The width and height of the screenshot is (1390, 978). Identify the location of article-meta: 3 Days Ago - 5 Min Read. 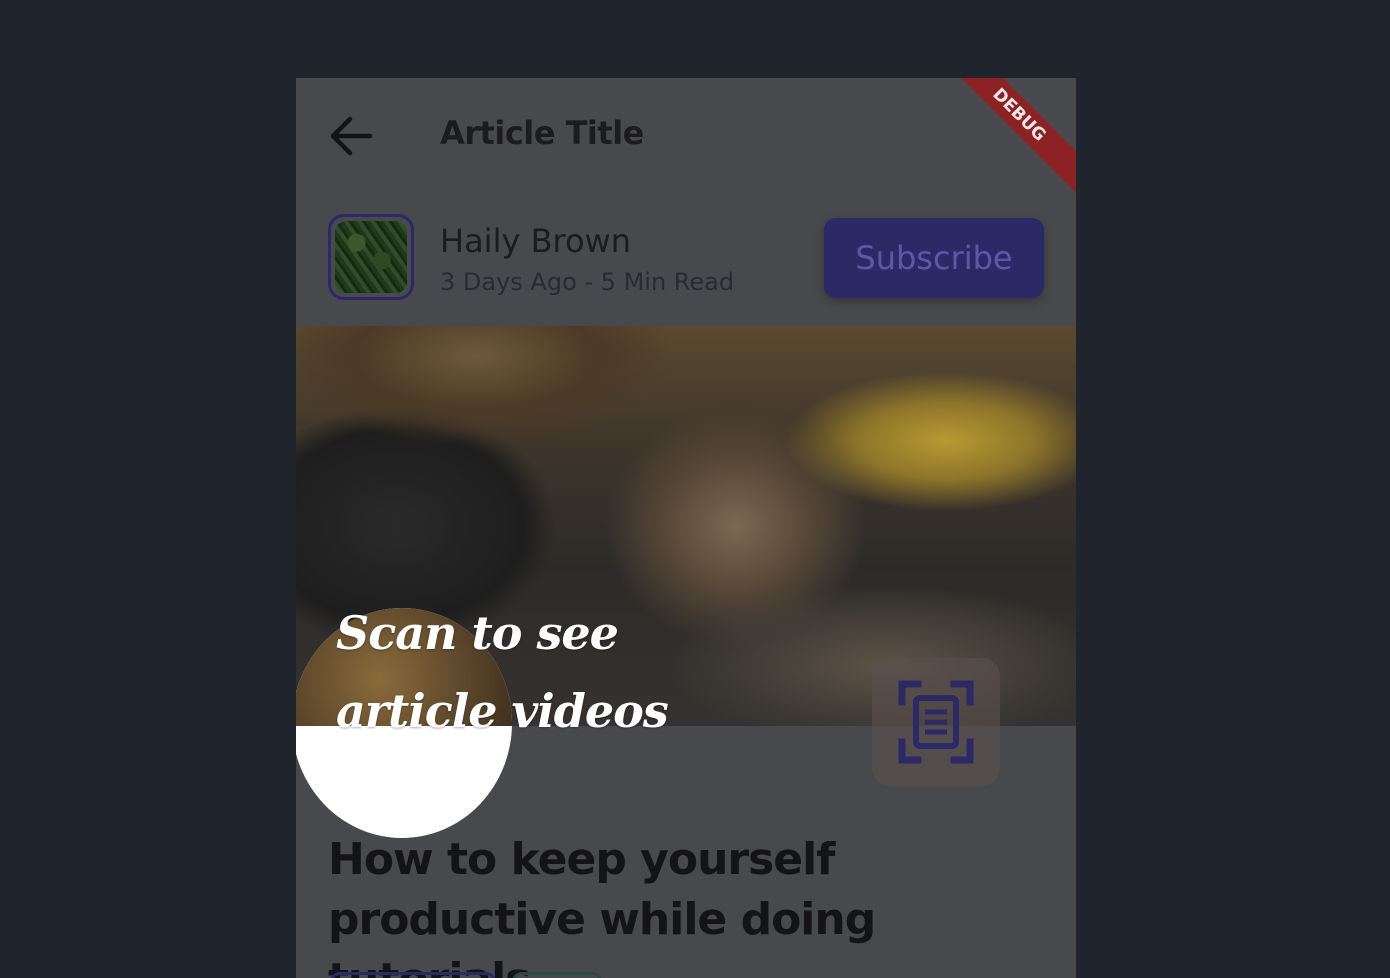
(587, 282).